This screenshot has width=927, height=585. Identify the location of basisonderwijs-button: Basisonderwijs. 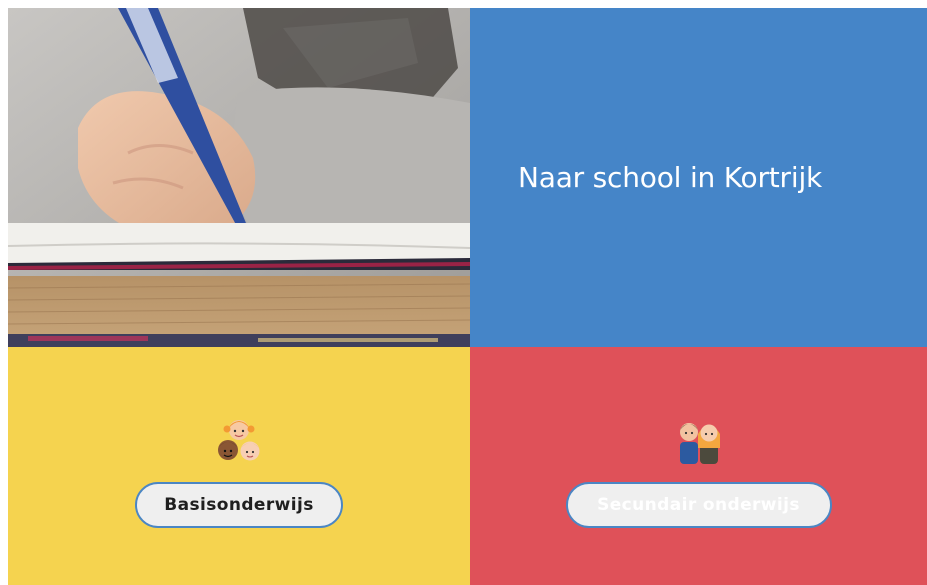
(239, 505).